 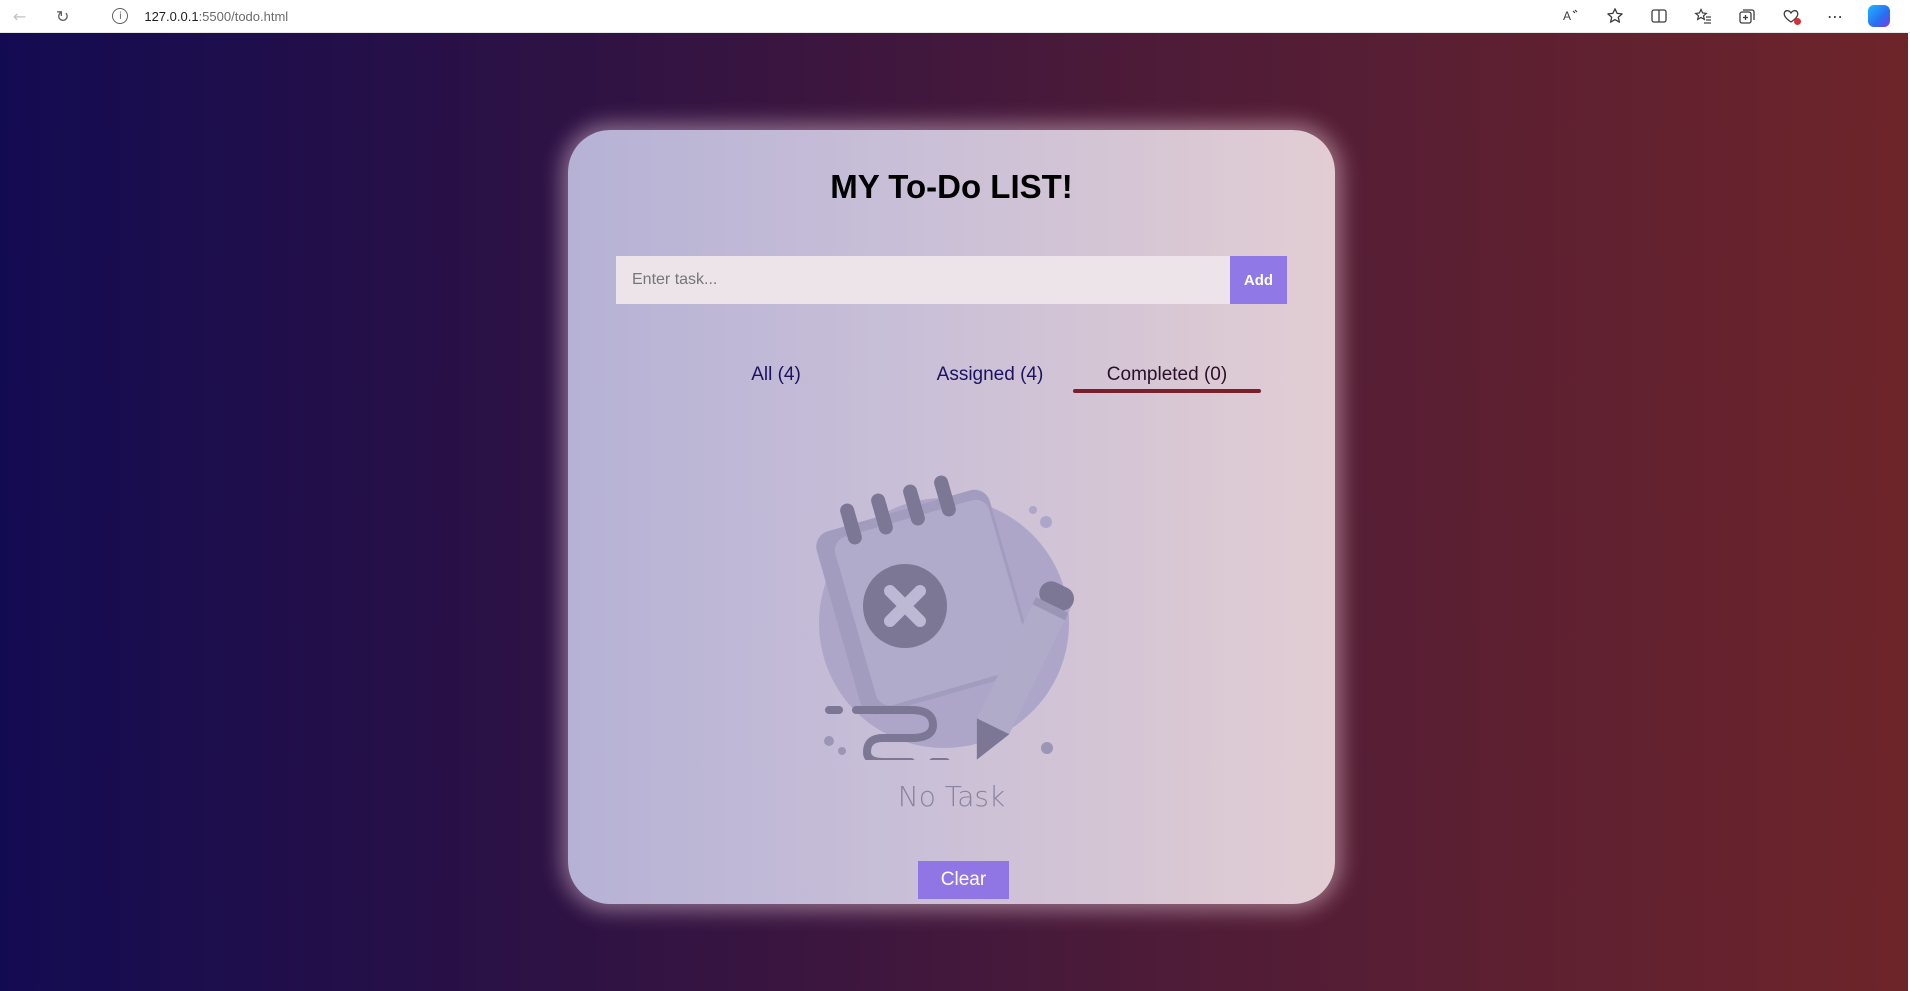 I want to click on more-menu-icon: ⋯, so click(x=1835, y=16).